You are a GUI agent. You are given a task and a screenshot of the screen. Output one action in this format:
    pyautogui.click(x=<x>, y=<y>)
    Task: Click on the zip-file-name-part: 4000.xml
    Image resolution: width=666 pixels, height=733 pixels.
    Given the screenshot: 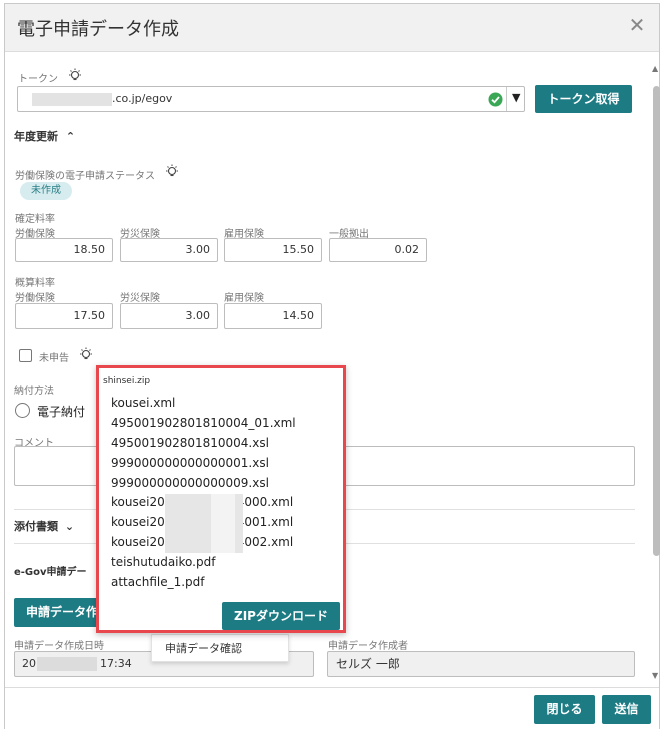 What is the action you would take?
    pyautogui.click(x=265, y=502)
    